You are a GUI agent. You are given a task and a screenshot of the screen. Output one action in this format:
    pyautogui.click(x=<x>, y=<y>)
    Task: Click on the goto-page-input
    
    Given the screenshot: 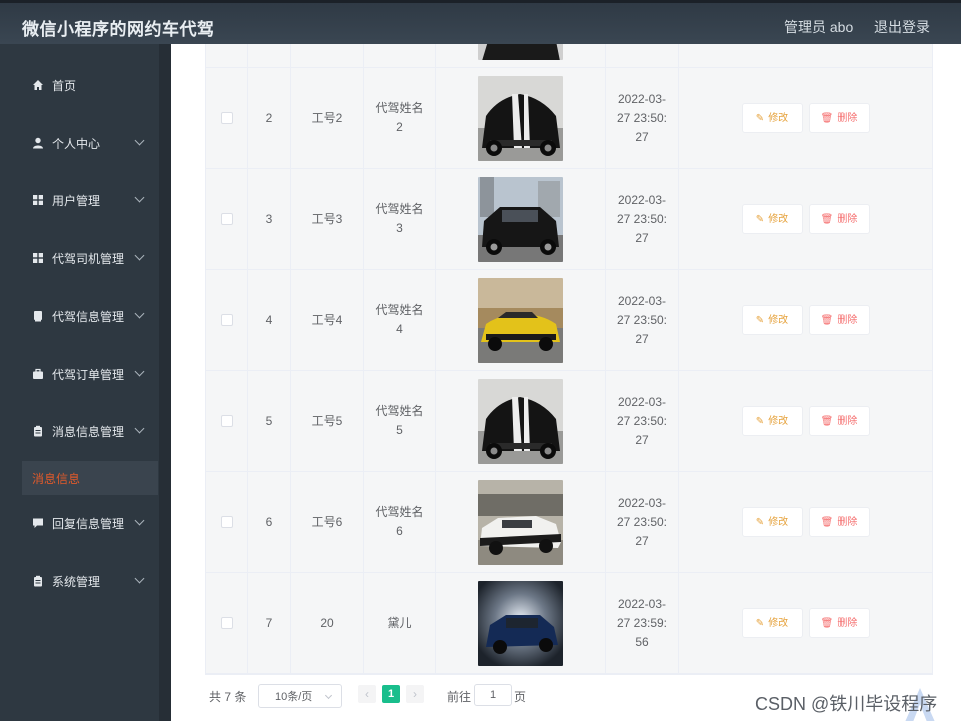 What is the action you would take?
    pyautogui.click(x=493, y=695)
    